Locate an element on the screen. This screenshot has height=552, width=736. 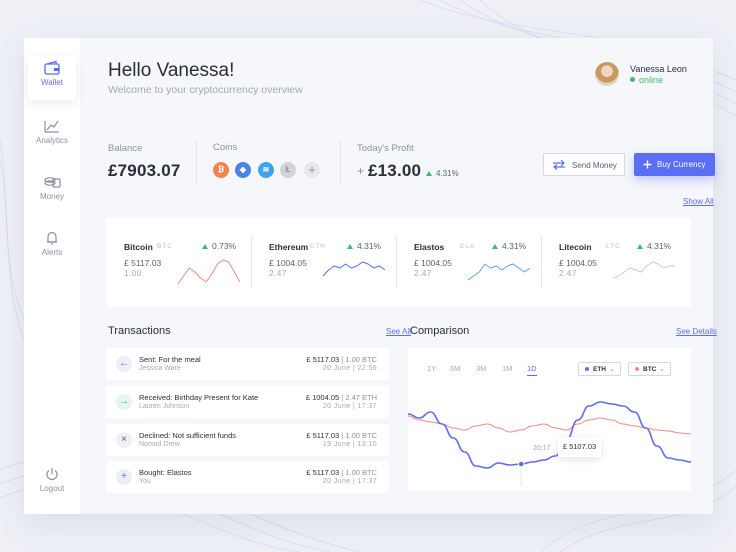
sidebar-item-label: Money is located at coordinates (51, 196).